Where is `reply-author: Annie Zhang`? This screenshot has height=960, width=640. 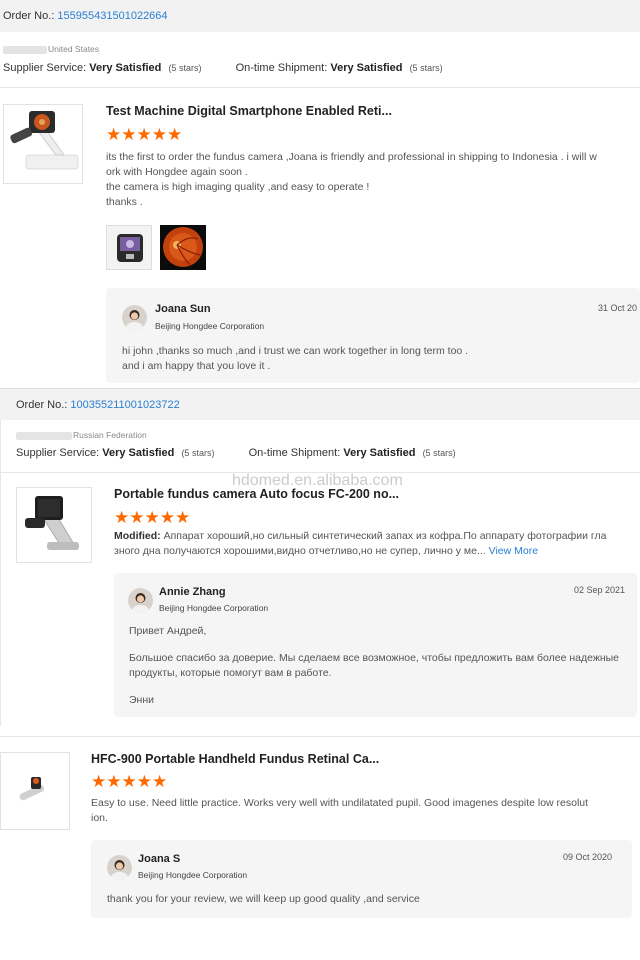
reply-author: Annie Zhang is located at coordinates (192, 592).